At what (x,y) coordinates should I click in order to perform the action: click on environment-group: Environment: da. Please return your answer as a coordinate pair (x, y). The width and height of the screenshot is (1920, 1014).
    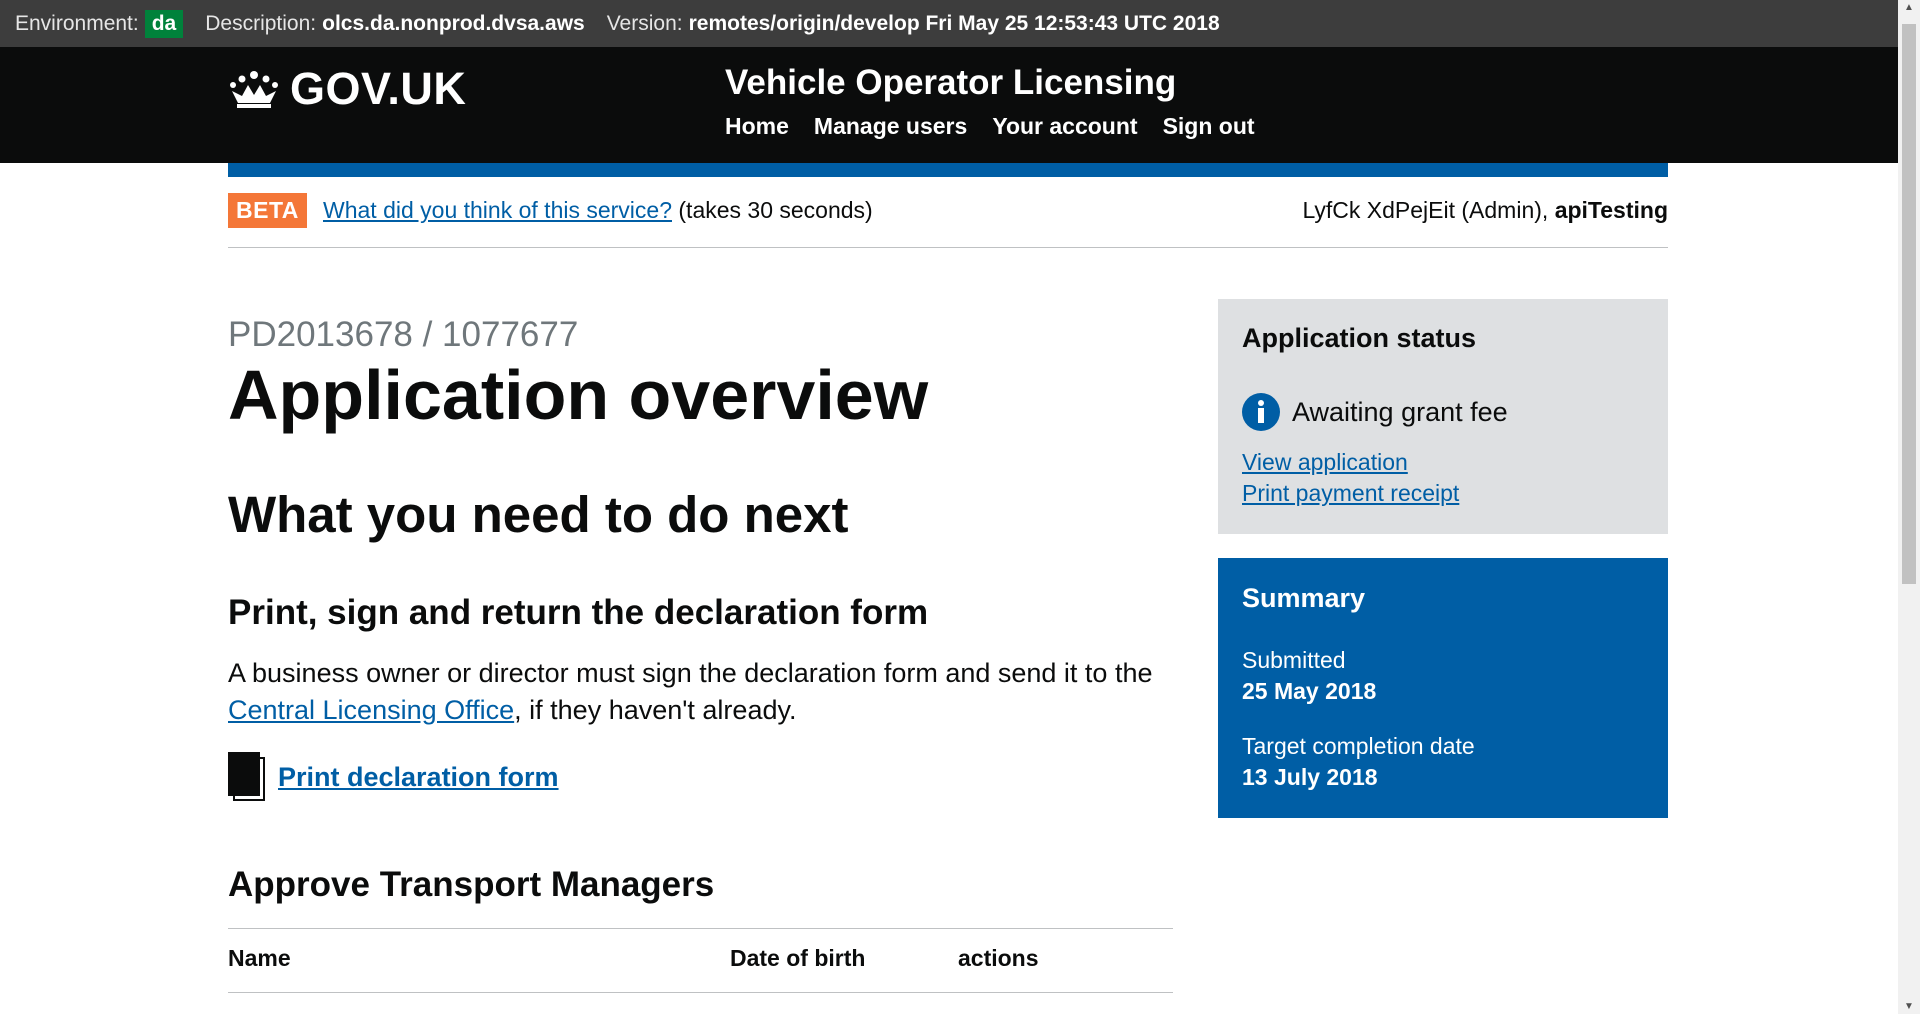
    Looking at the image, I should click on (99, 23).